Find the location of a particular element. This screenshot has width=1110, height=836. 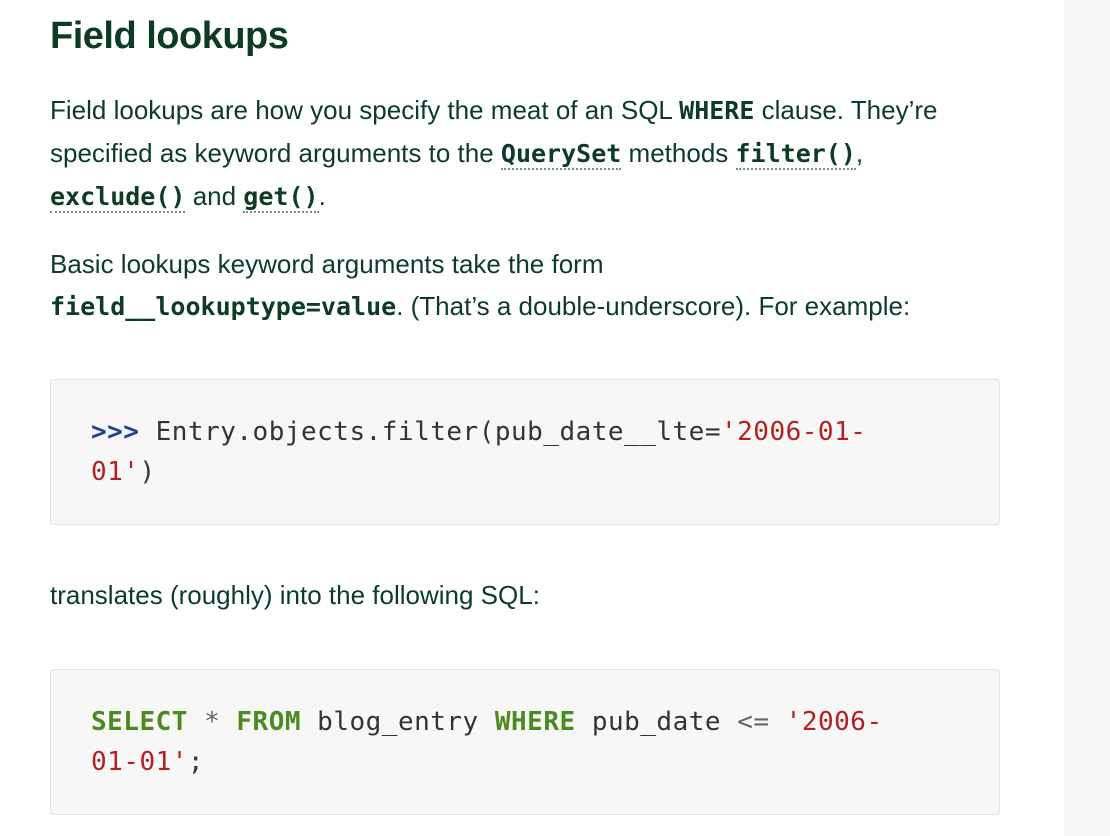

inline-code-queryset: QuerySet is located at coordinates (561, 153).